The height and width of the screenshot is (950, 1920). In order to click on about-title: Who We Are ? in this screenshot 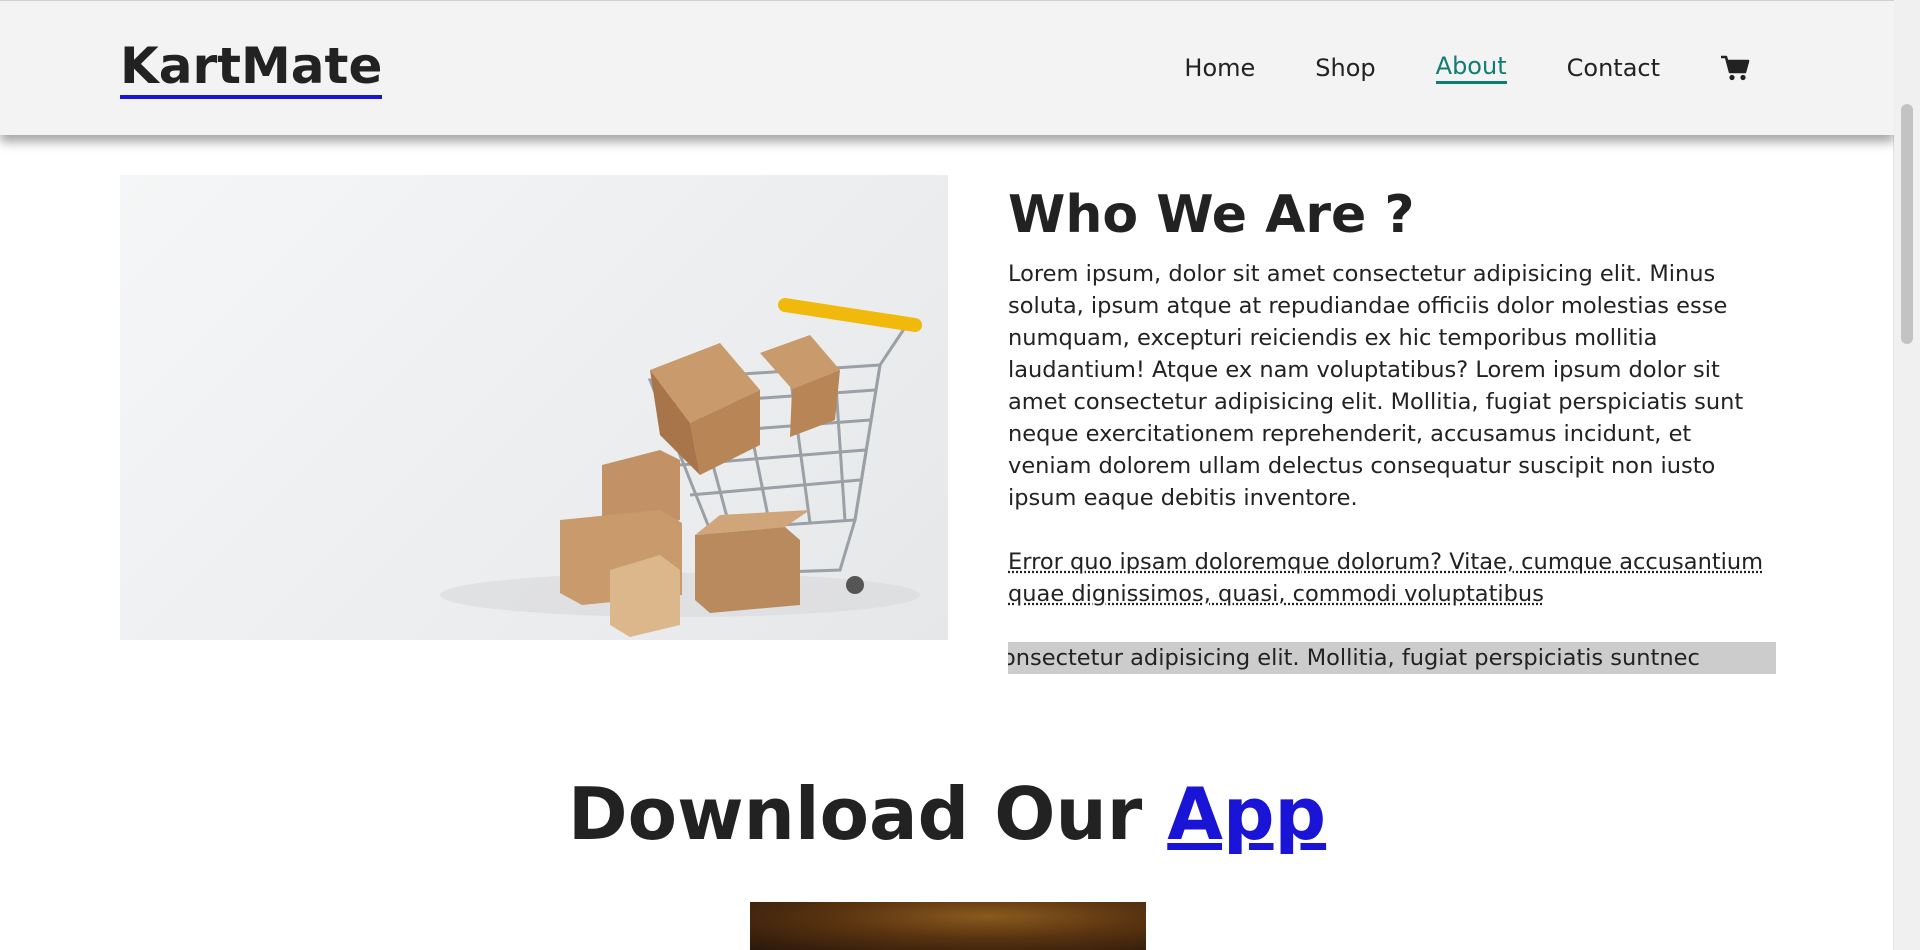, I will do `click(1211, 215)`.